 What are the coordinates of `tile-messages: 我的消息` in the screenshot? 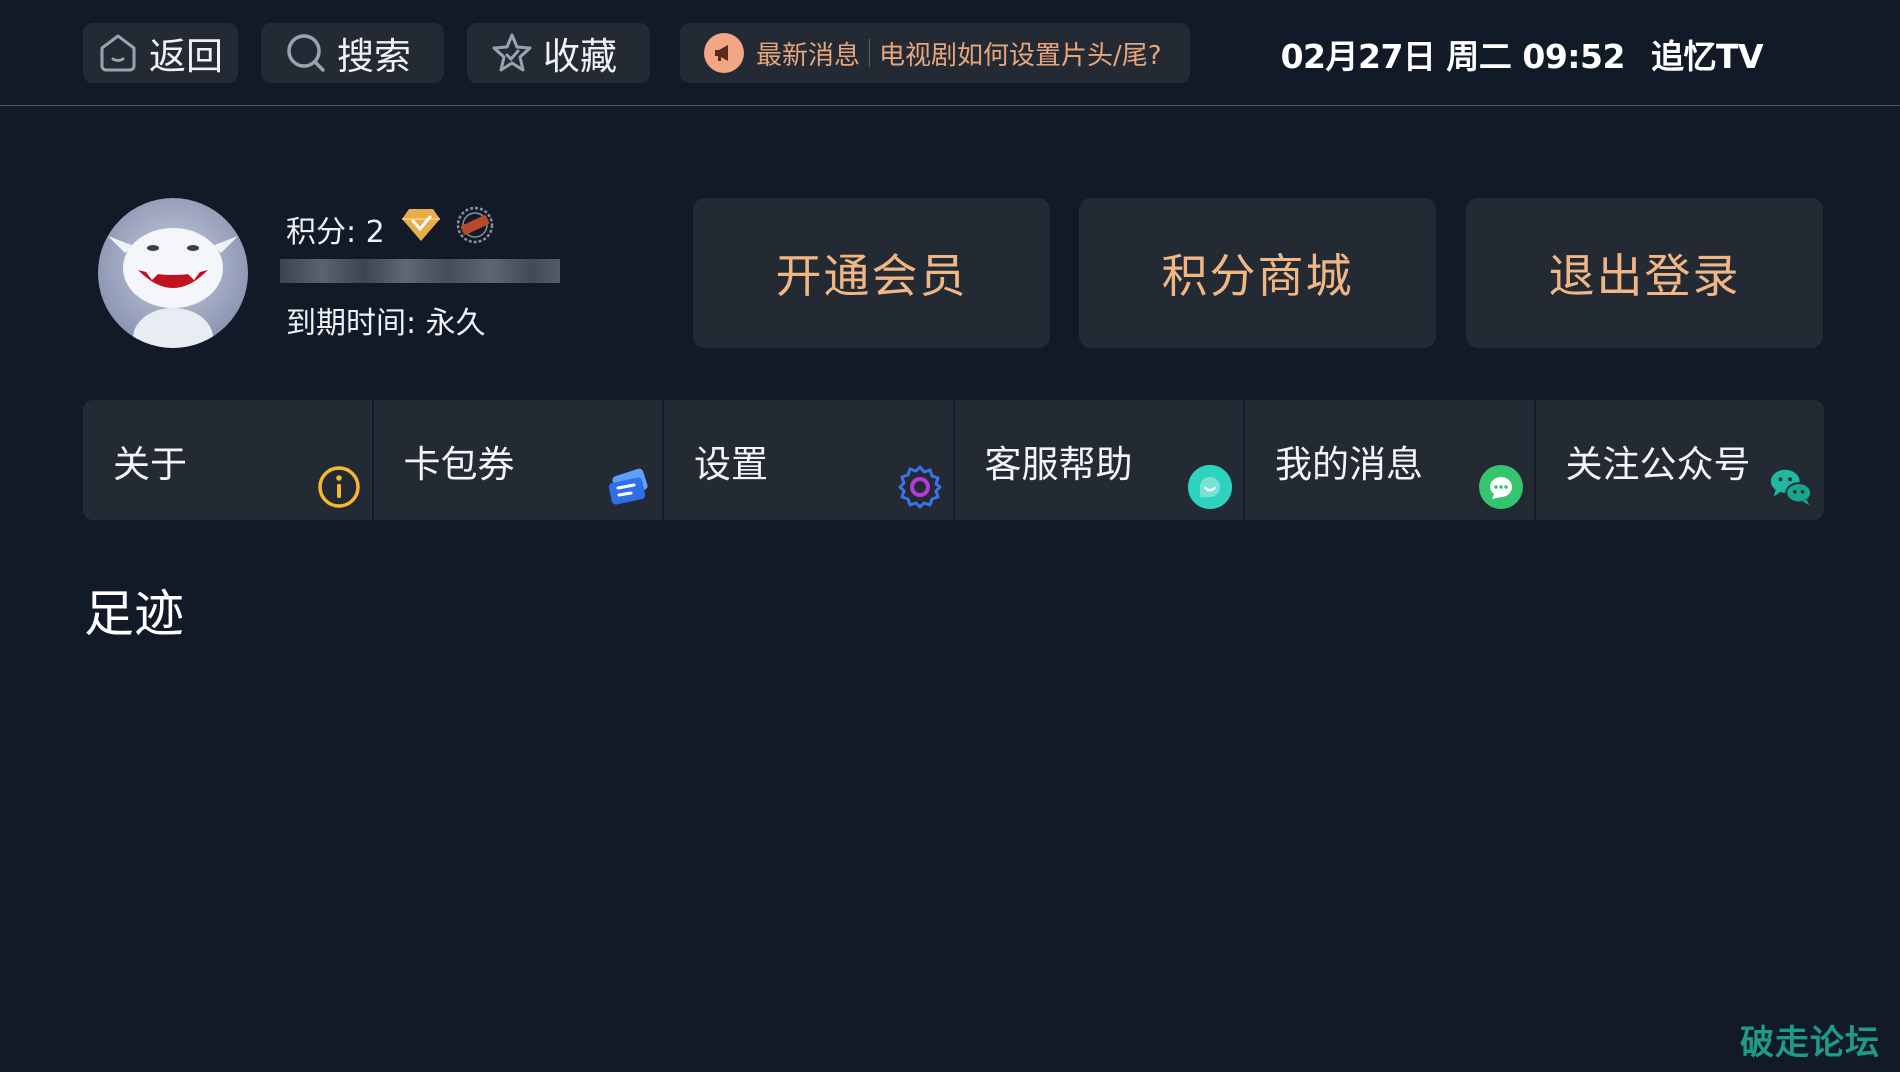 It's located at (1389, 460).